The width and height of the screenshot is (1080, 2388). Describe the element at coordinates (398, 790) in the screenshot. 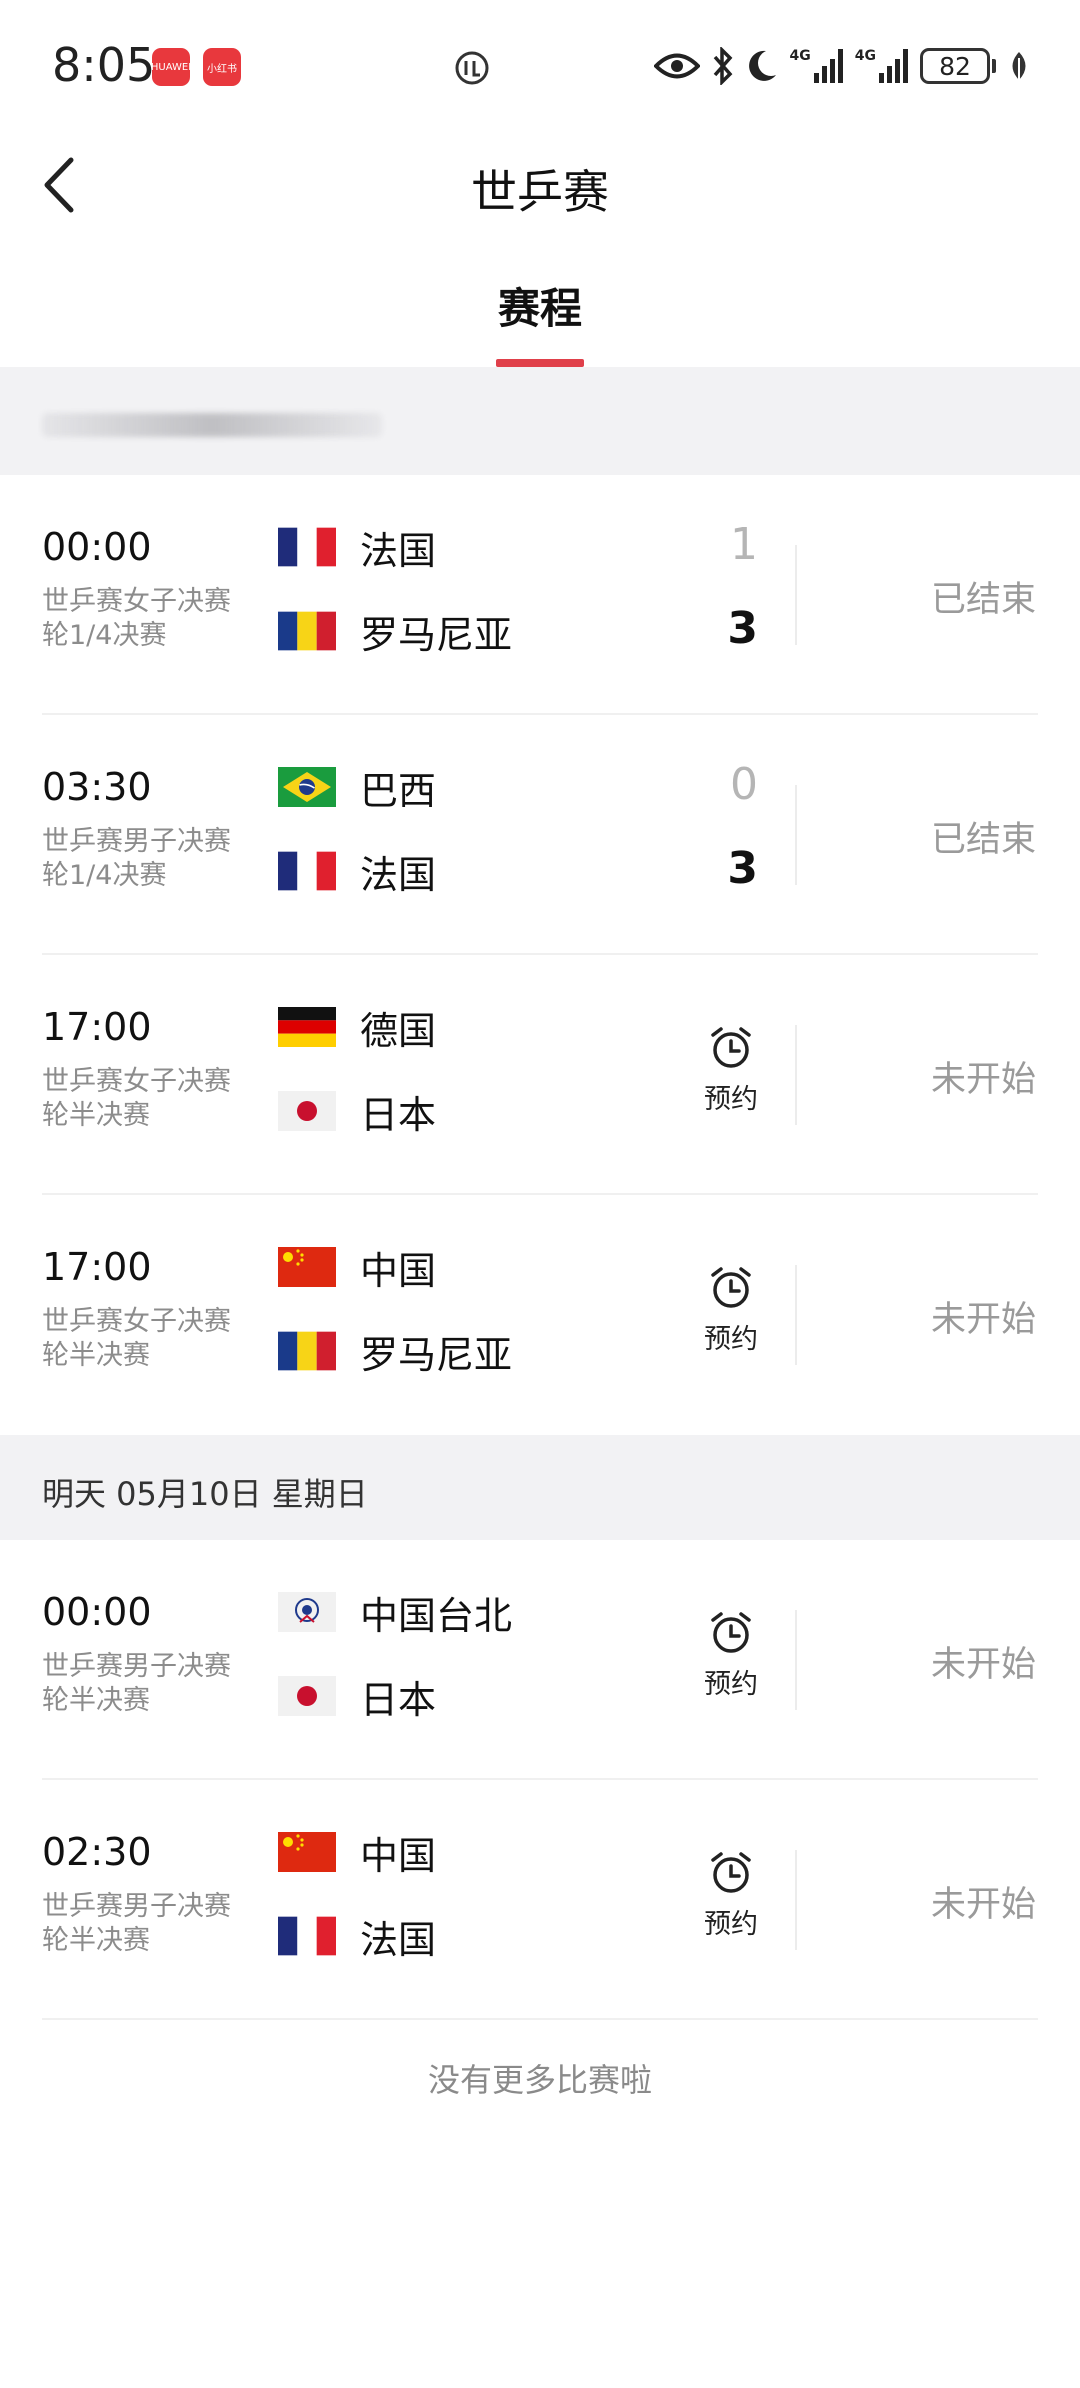

I see `team-name: 巴西` at that location.